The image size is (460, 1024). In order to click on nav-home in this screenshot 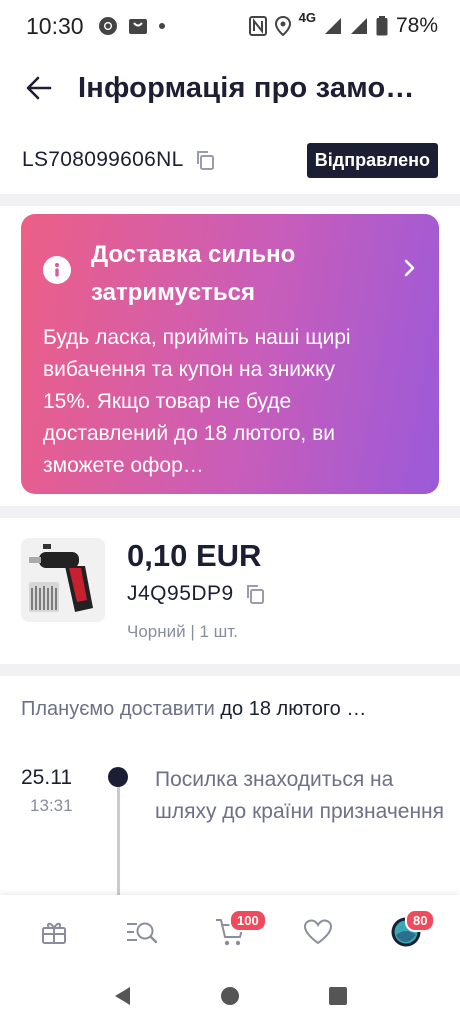, I will do `click(54, 934)`.